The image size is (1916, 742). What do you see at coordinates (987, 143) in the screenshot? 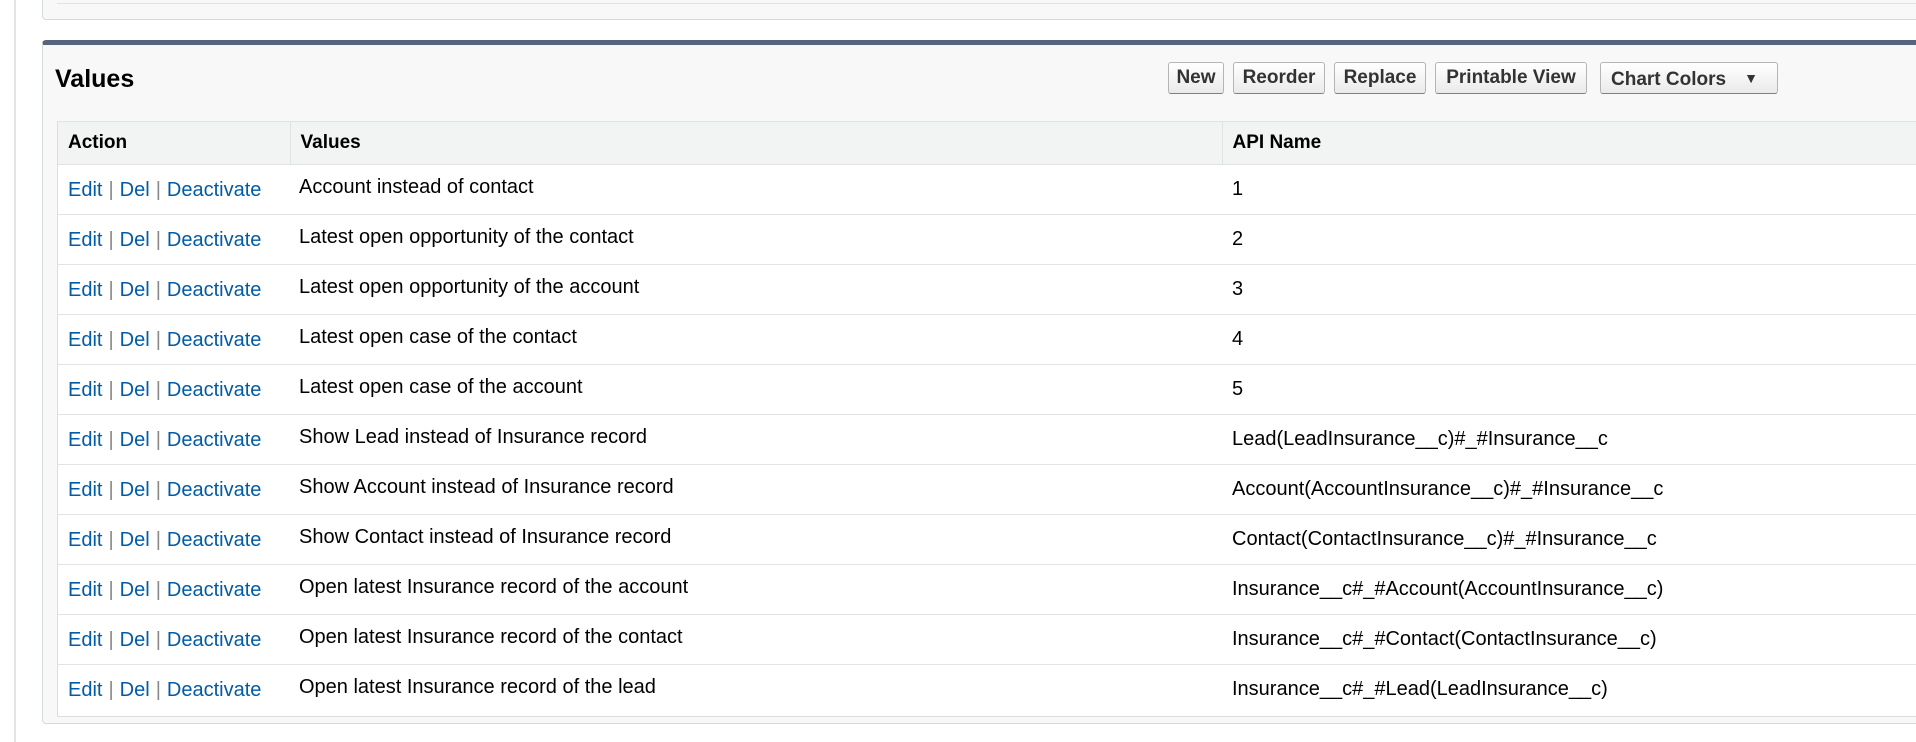
I see `table-header-row: Action Values API Name` at bounding box center [987, 143].